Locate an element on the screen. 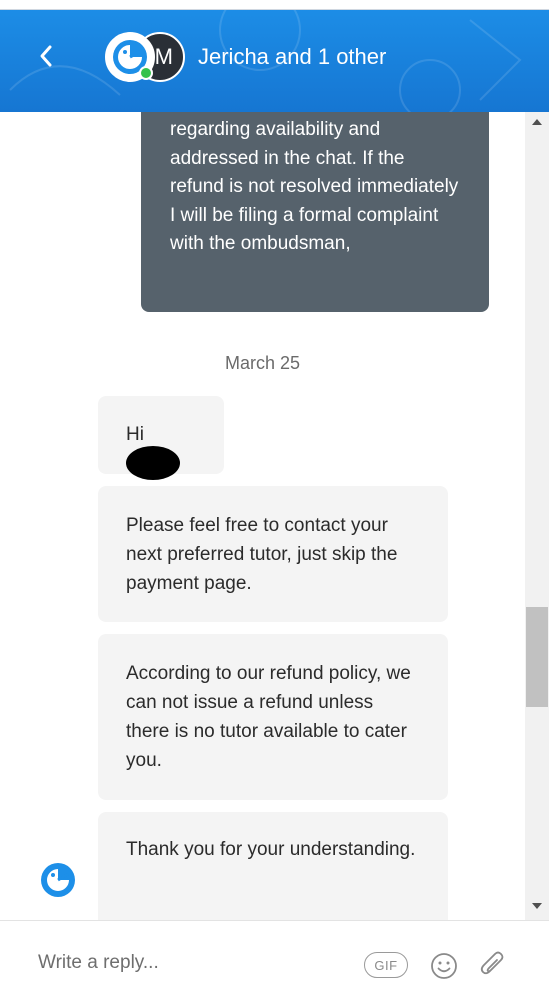  scroll-up-button is located at coordinates (537, 125).